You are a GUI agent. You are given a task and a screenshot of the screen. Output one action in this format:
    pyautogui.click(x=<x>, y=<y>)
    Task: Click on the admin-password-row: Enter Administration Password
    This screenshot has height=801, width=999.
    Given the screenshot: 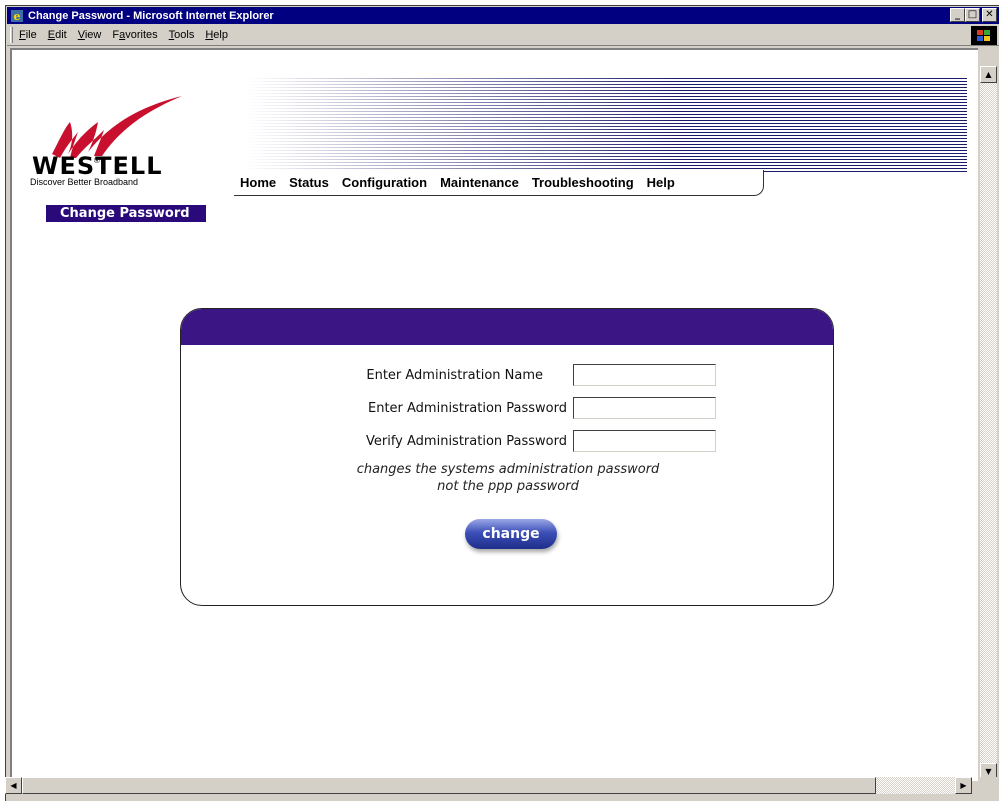 What is the action you would take?
    pyautogui.click(x=507, y=408)
    